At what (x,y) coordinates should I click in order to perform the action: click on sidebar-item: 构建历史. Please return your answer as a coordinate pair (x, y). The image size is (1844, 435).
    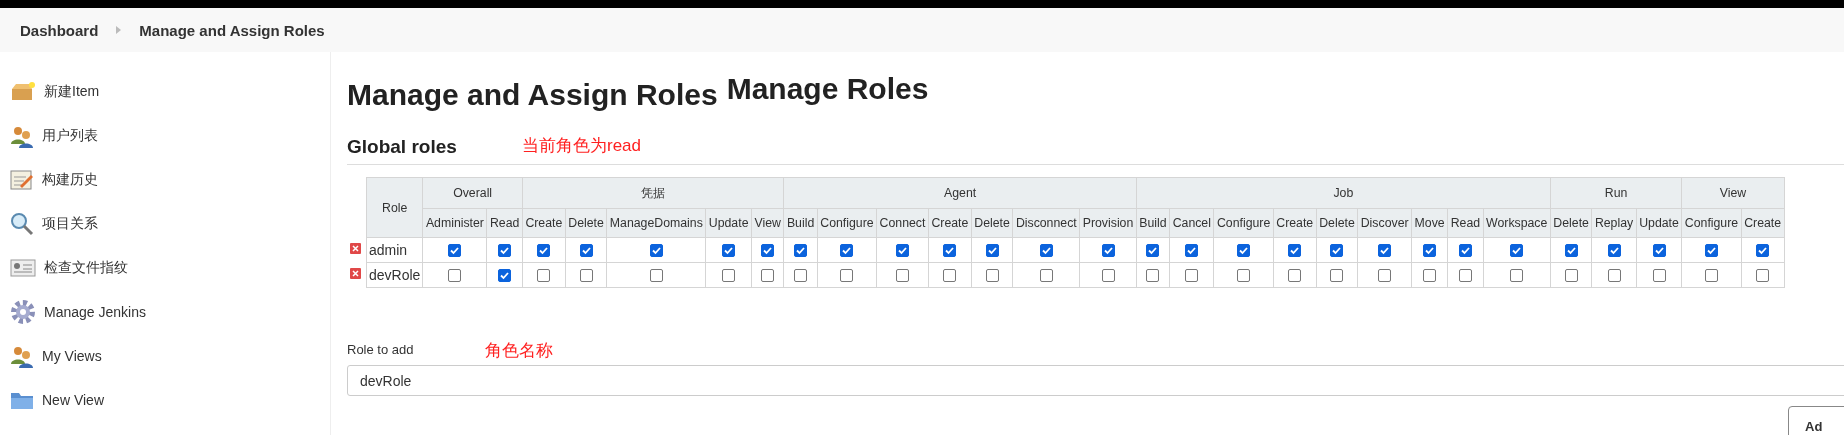
    Looking at the image, I should click on (165, 180).